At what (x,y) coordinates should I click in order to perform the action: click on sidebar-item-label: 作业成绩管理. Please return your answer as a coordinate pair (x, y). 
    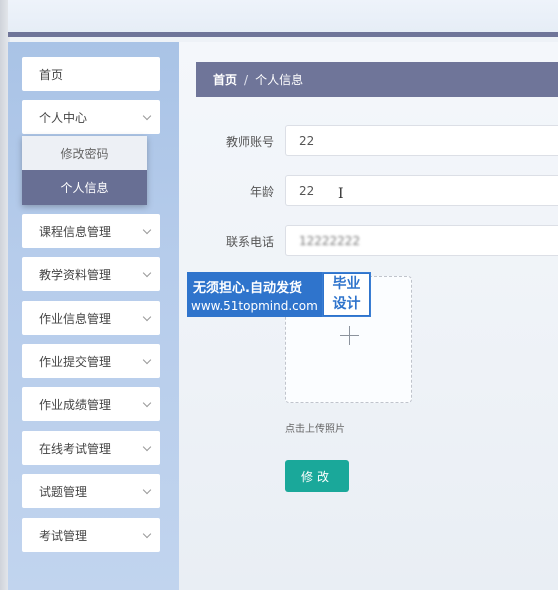
    Looking at the image, I should click on (75, 404).